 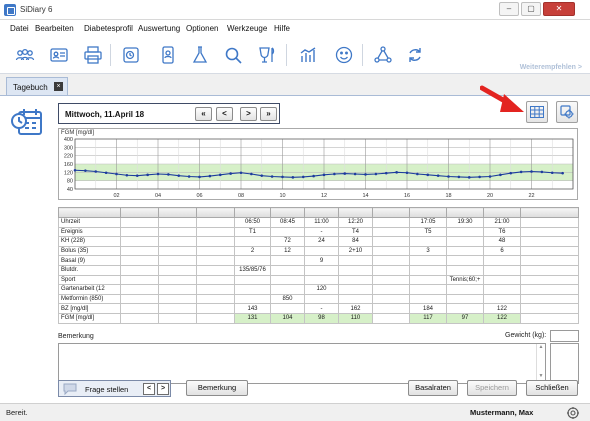 I want to click on basal-rates-button: Basalraten, so click(x=433, y=388).